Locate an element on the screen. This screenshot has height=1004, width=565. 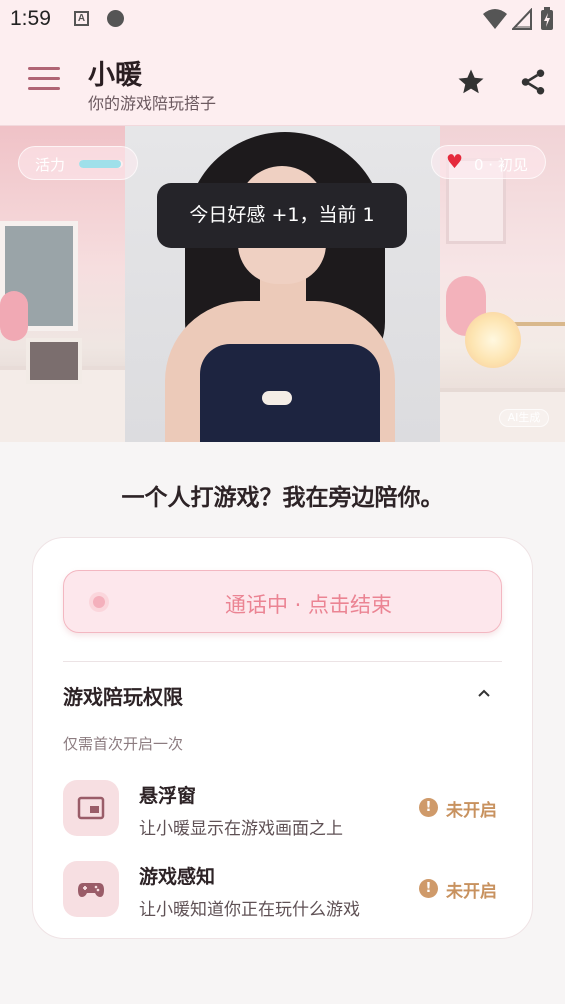
notification-a-icon: A is located at coordinates (81, 18).